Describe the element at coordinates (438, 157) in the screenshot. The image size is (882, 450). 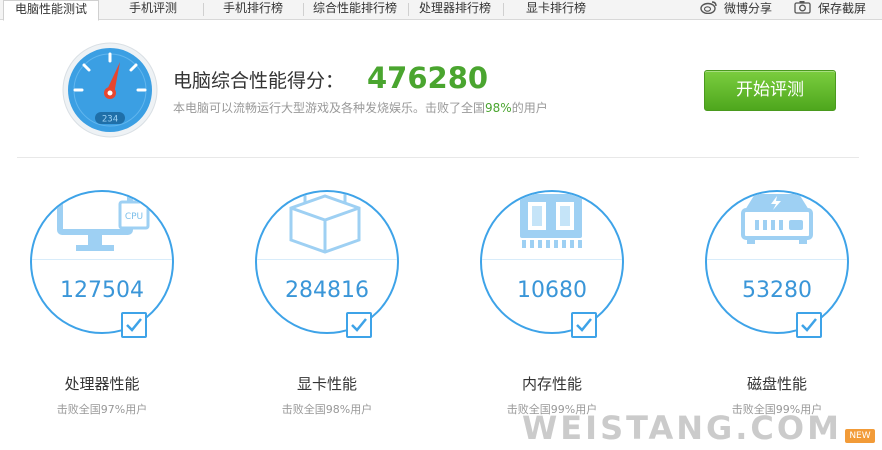
I see `section-divider` at that location.